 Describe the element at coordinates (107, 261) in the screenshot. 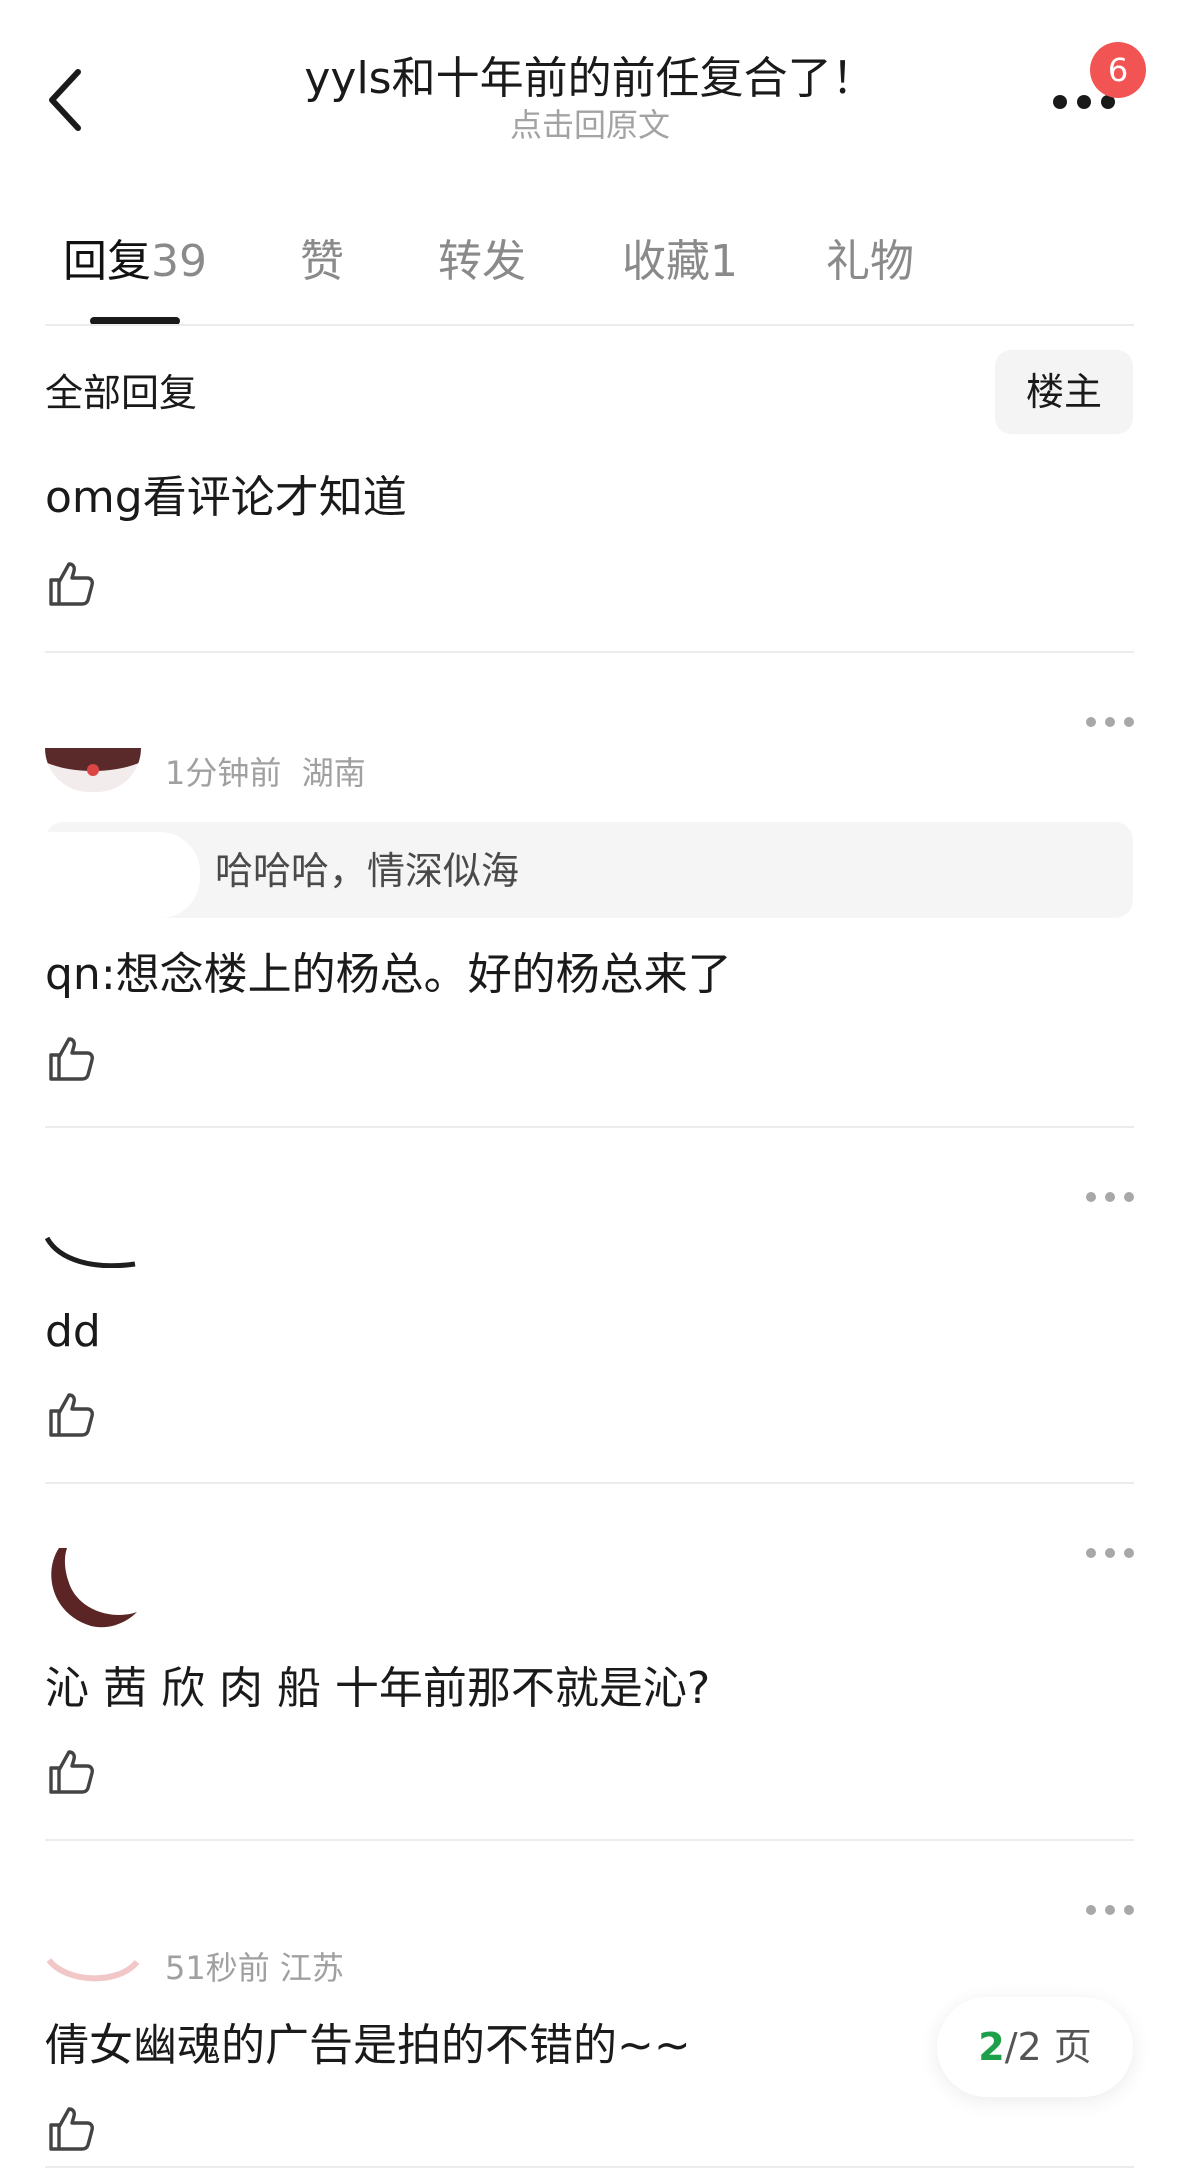

I see `tab-label: 回复` at that location.